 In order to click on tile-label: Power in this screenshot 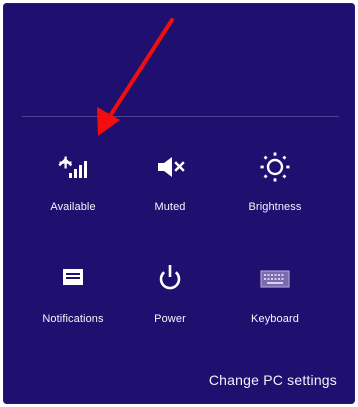, I will do `click(170, 319)`.